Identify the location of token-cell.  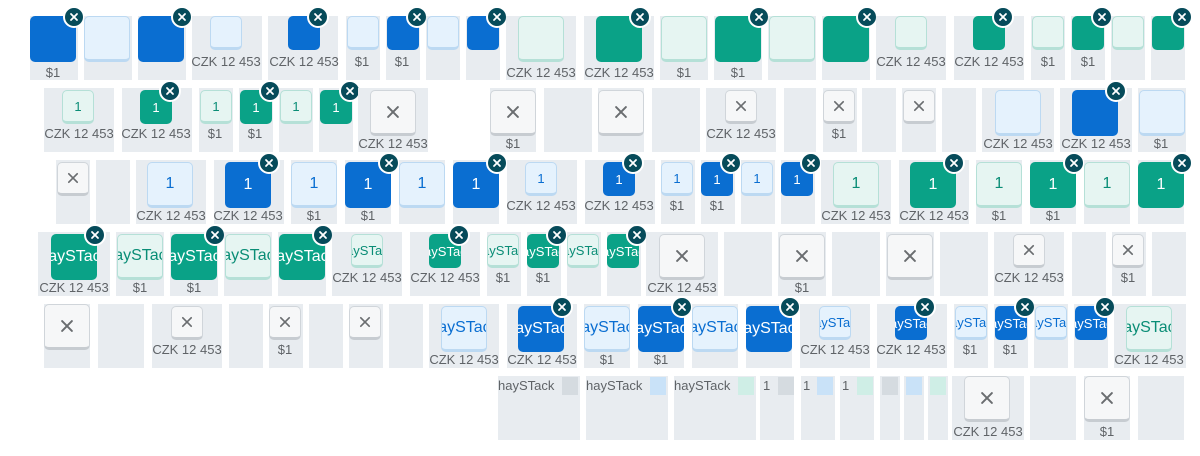
(800, 120).